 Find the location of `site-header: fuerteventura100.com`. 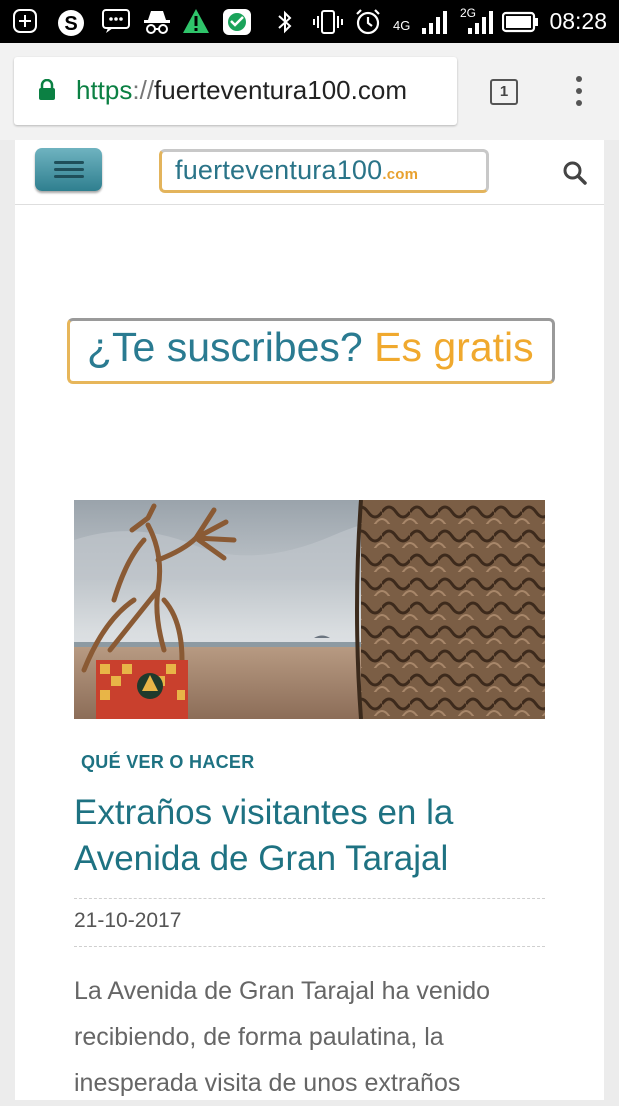

site-header: fuerteventura100.com is located at coordinates (309, 172).